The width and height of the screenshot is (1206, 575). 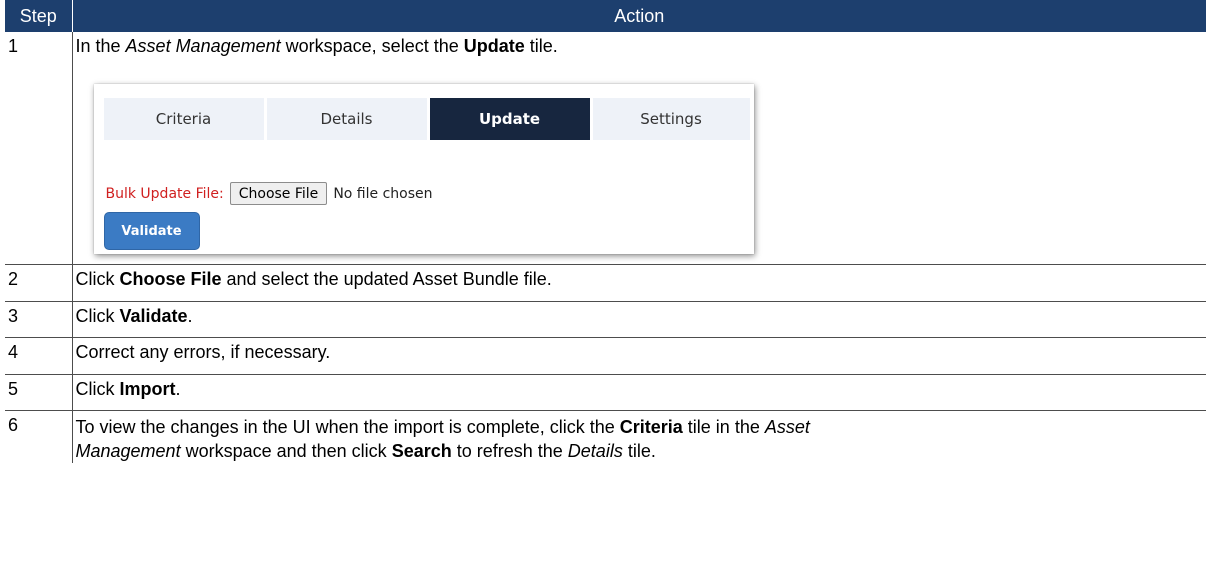 What do you see at coordinates (494, 46) in the screenshot?
I see `ui-term: Update` at bounding box center [494, 46].